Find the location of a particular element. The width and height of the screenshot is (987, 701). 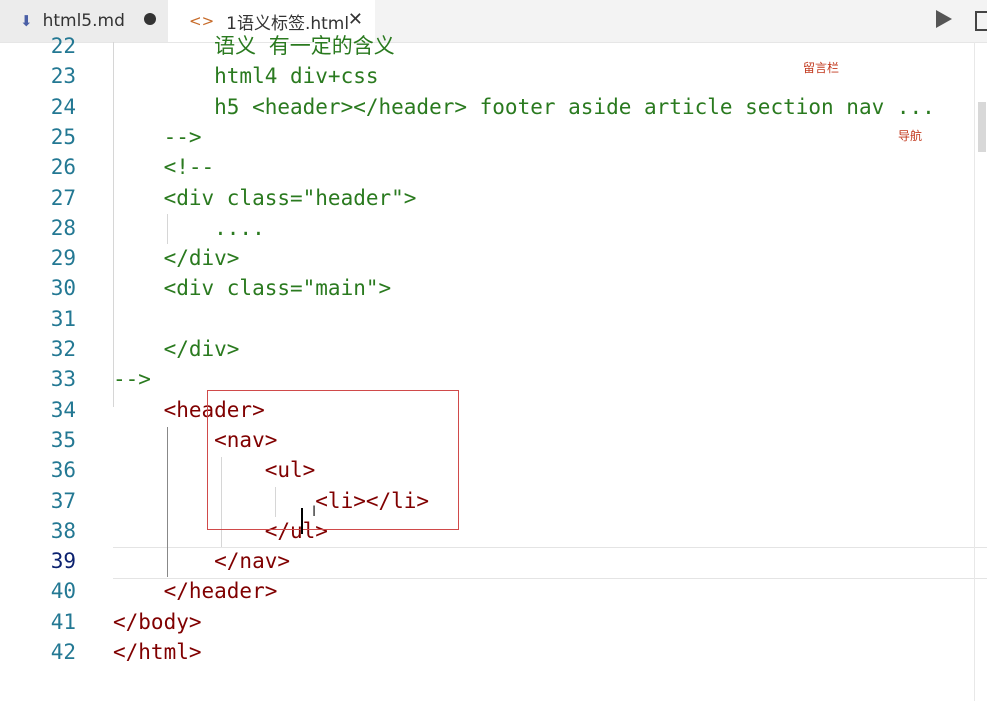

code-token: </html> is located at coordinates (157, 652).